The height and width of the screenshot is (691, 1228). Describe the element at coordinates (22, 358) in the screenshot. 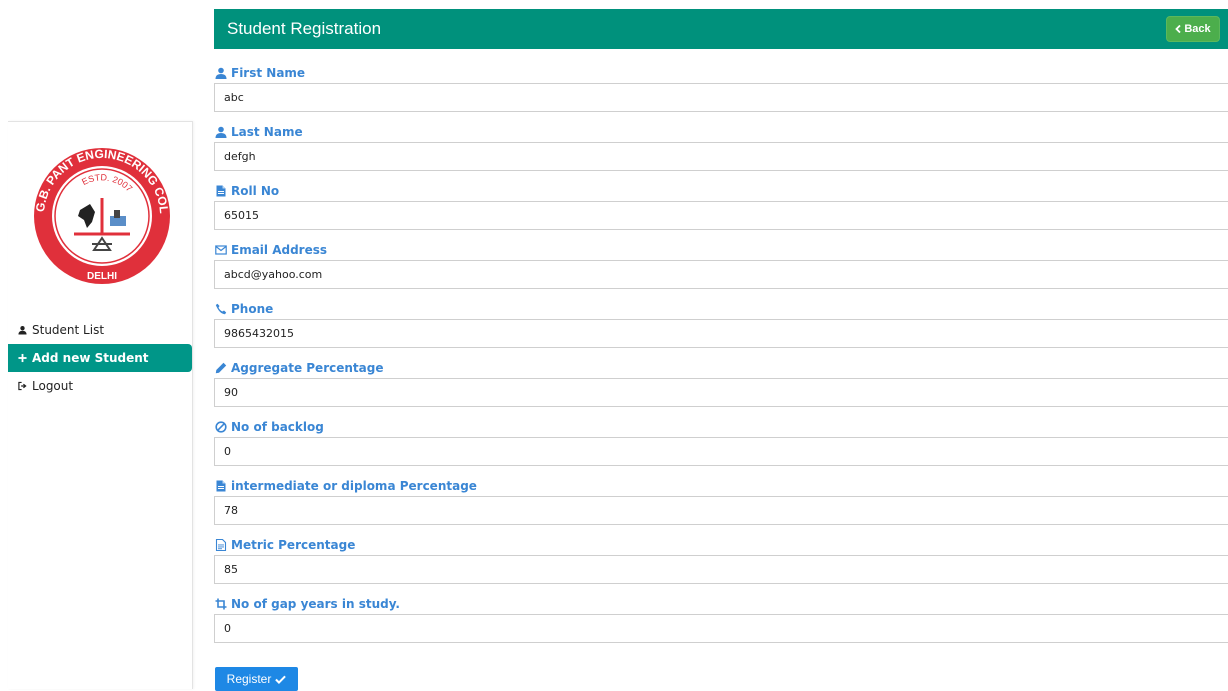

I see `plus-icon` at that location.